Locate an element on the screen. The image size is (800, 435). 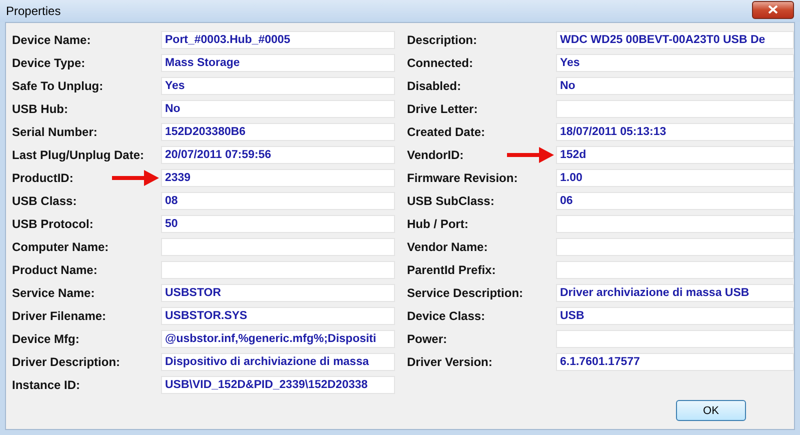
value-field: WDC WD25 00BEVT-00A23T0 USB De is located at coordinates (675, 40).